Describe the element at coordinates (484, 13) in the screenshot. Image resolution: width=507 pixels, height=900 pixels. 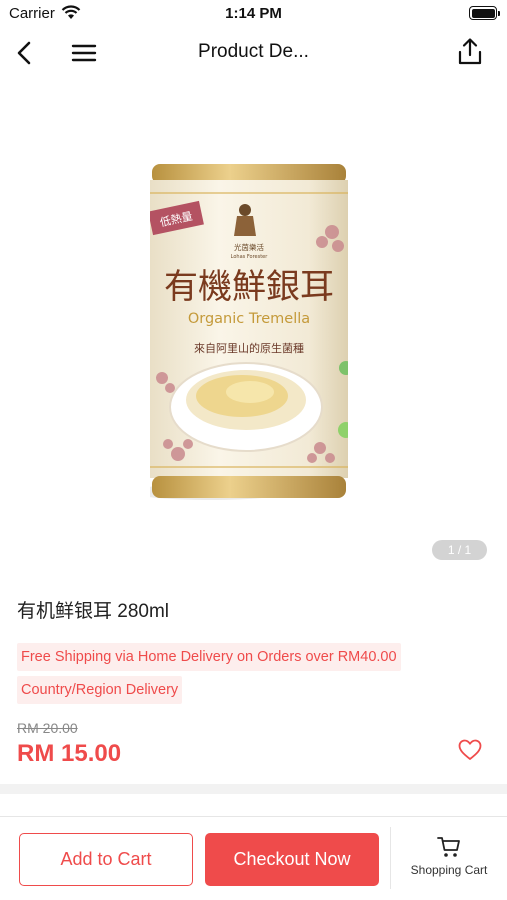
I see `battery-icon` at that location.